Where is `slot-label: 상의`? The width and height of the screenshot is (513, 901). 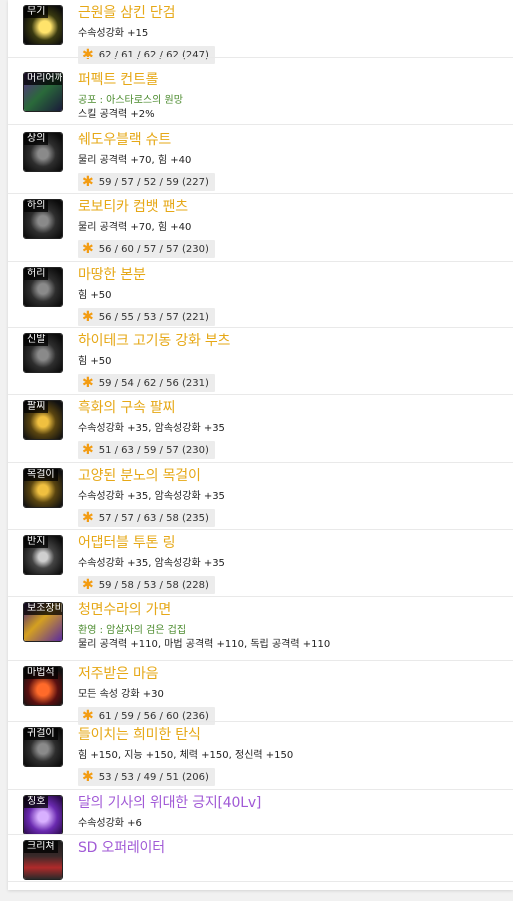
slot-label: 상의 is located at coordinates (36, 139).